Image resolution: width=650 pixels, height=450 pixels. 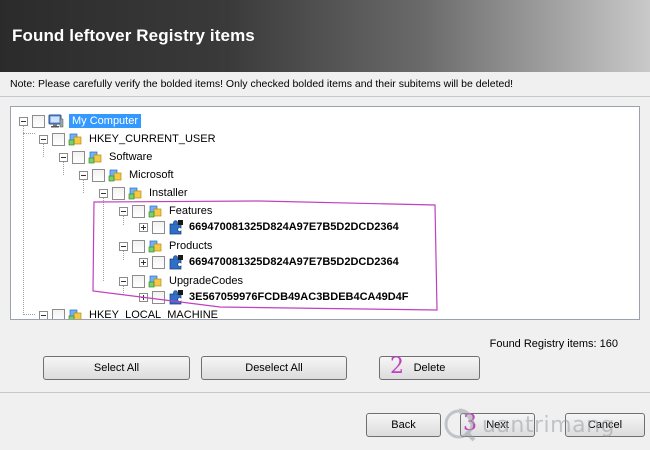 I want to click on tree-item-label: Features, so click(x=191, y=211).